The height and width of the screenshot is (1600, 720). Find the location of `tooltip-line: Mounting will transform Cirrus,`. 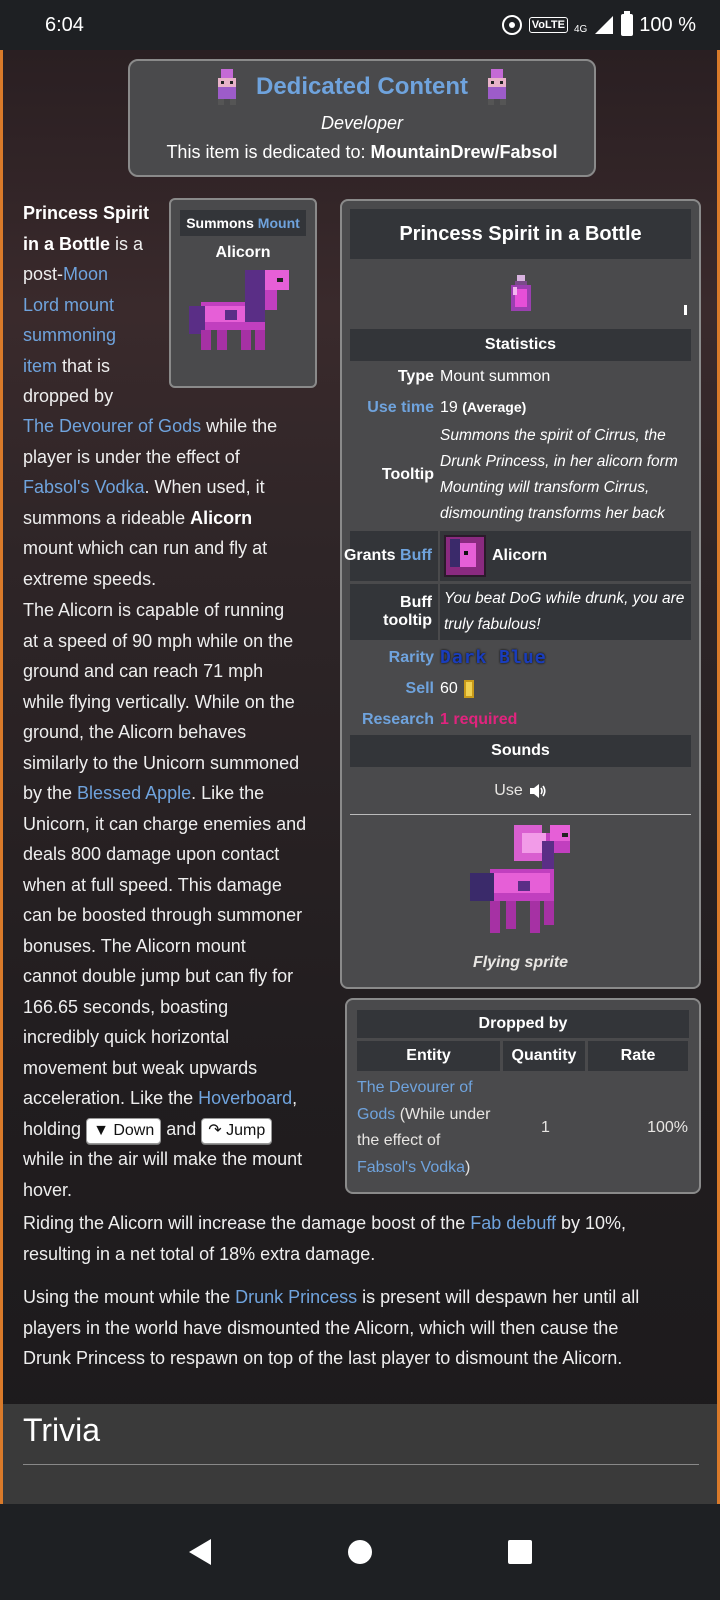

tooltip-line: Mounting will transform Cirrus, is located at coordinates (545, 487).